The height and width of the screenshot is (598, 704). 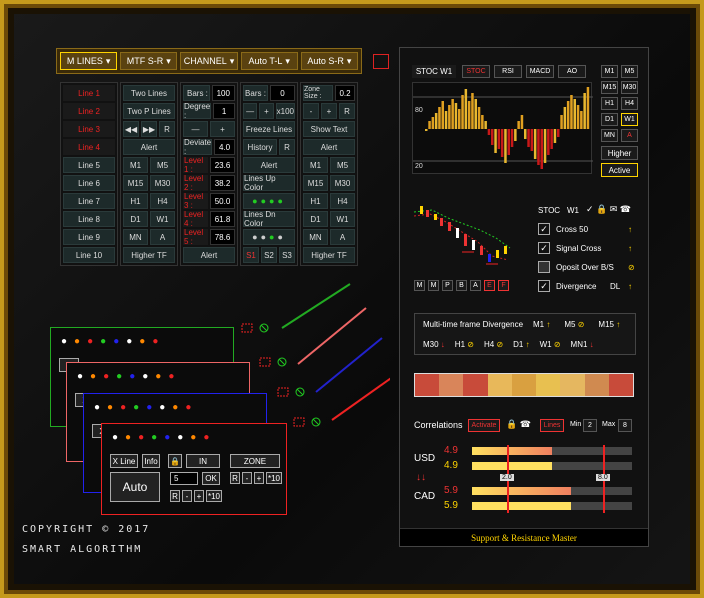 What do you see at coordinates (224, 147) in the screenshot?
I see `deviate-input: 4.0` at bounding box center [224, 147].